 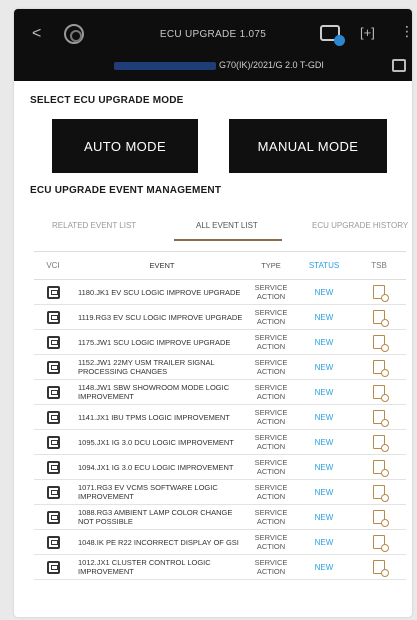 I want to click on expand-button: [+], so click(x=367, y=32).